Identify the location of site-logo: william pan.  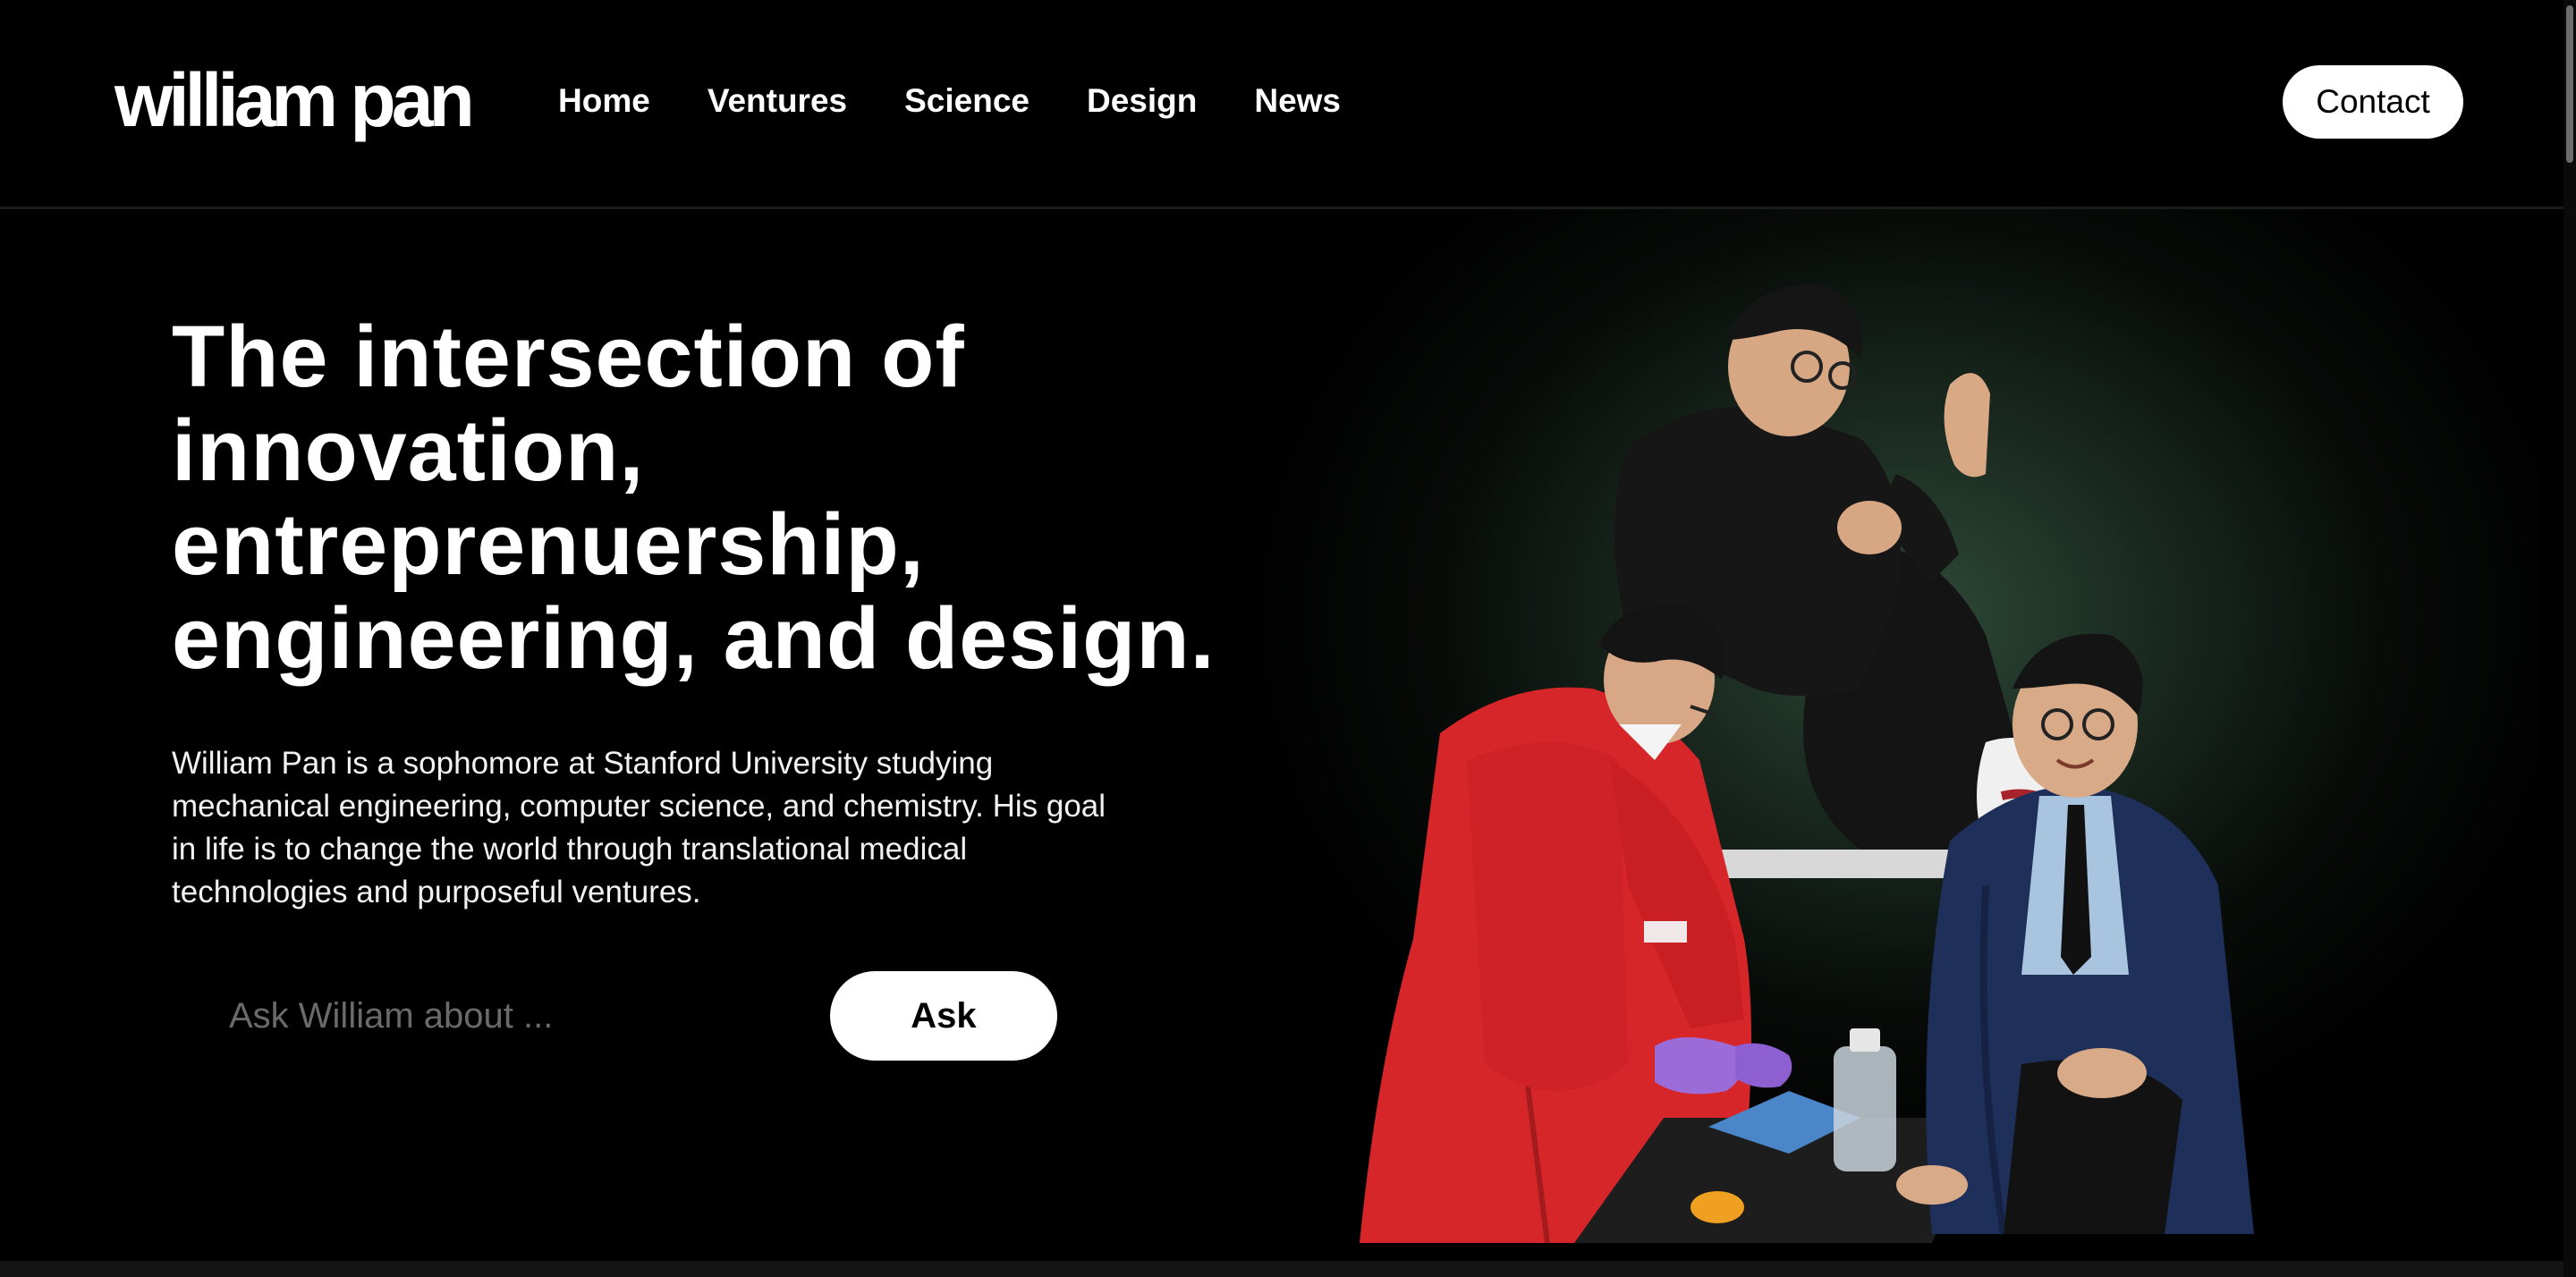
(294, 100).